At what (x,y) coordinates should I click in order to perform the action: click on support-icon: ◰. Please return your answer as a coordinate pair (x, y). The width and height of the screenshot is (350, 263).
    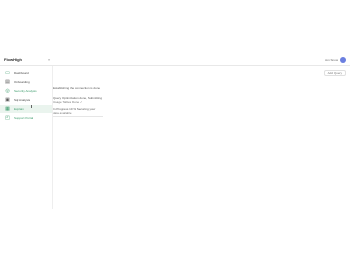
    Looking at the image, I should click on (7, 117).